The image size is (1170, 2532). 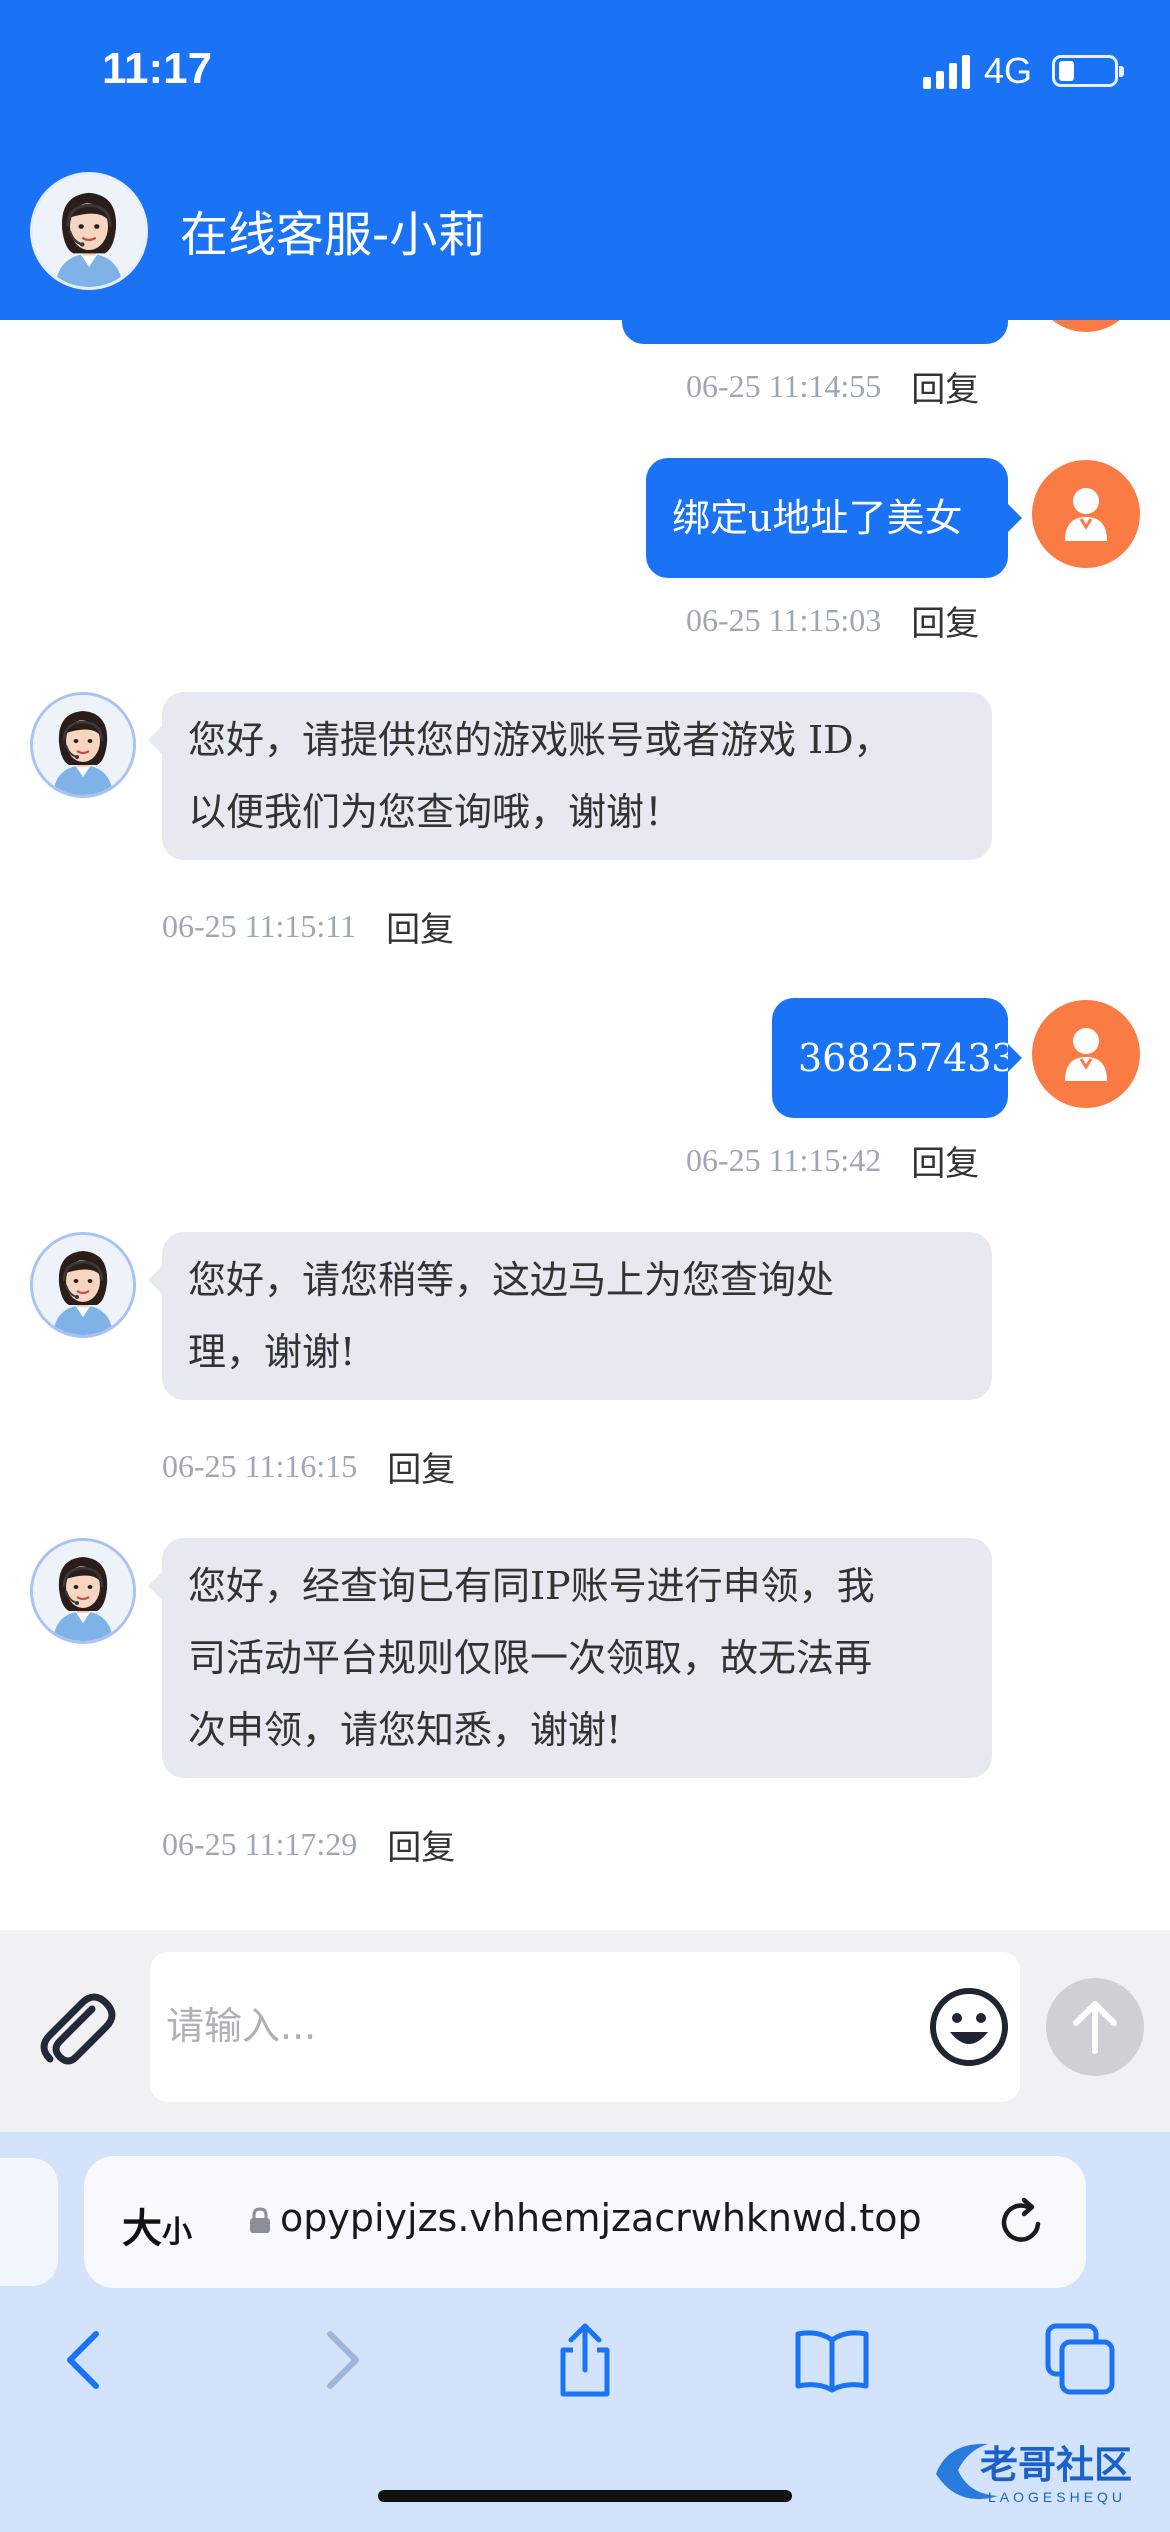 I want to click on svg-text: LAOGESHEQU, so click(x=1057, y=2497).